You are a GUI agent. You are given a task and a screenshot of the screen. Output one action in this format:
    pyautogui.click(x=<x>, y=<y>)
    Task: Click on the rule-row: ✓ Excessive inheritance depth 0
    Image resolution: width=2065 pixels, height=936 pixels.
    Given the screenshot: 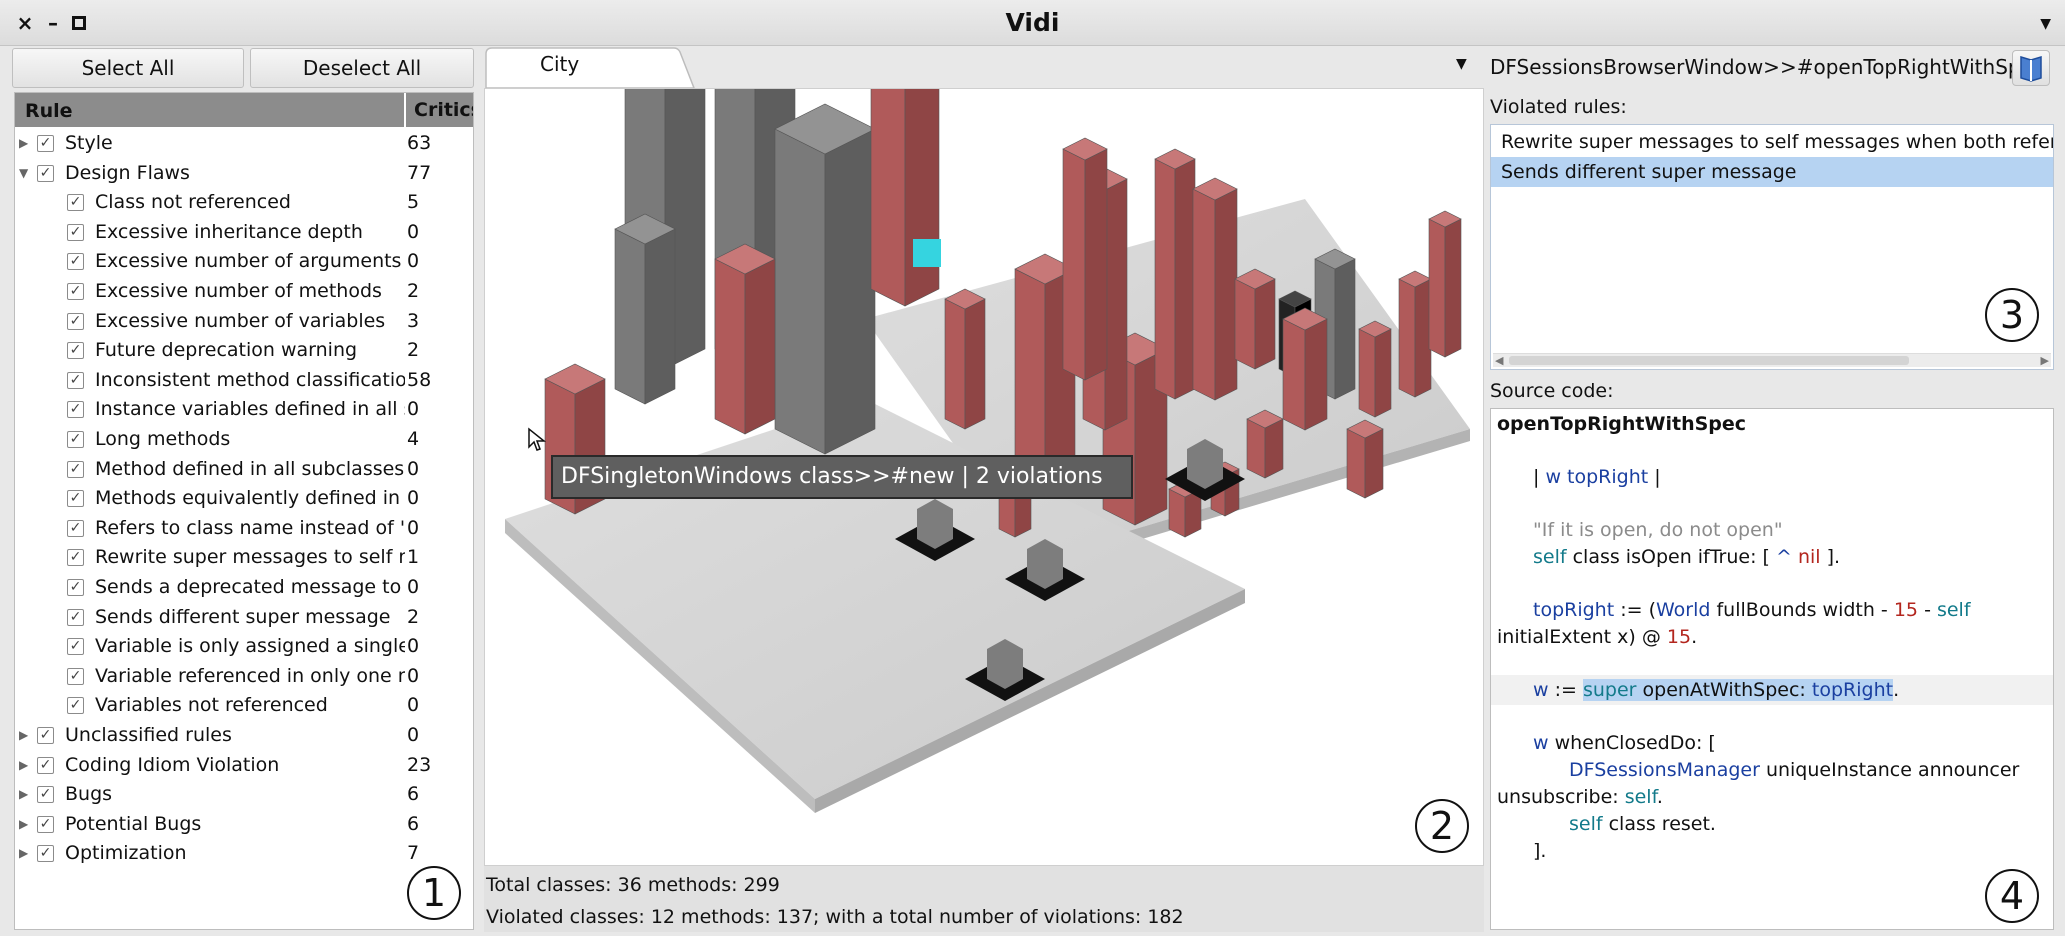 What is the action you would take?
    pyautogui.click(x=244, y=233)
    